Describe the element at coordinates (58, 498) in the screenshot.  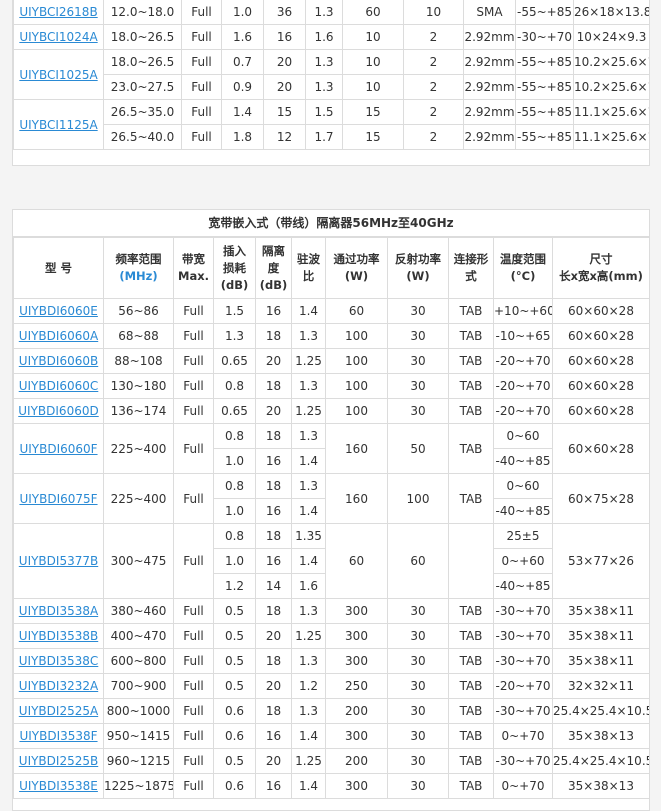
I see `model-link: UIYBDI6075F` at that location.